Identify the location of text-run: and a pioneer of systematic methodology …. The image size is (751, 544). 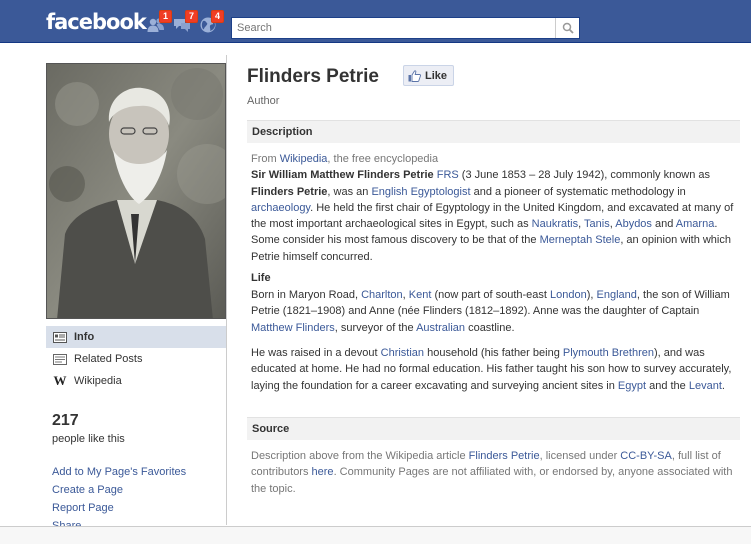
(578, 191).